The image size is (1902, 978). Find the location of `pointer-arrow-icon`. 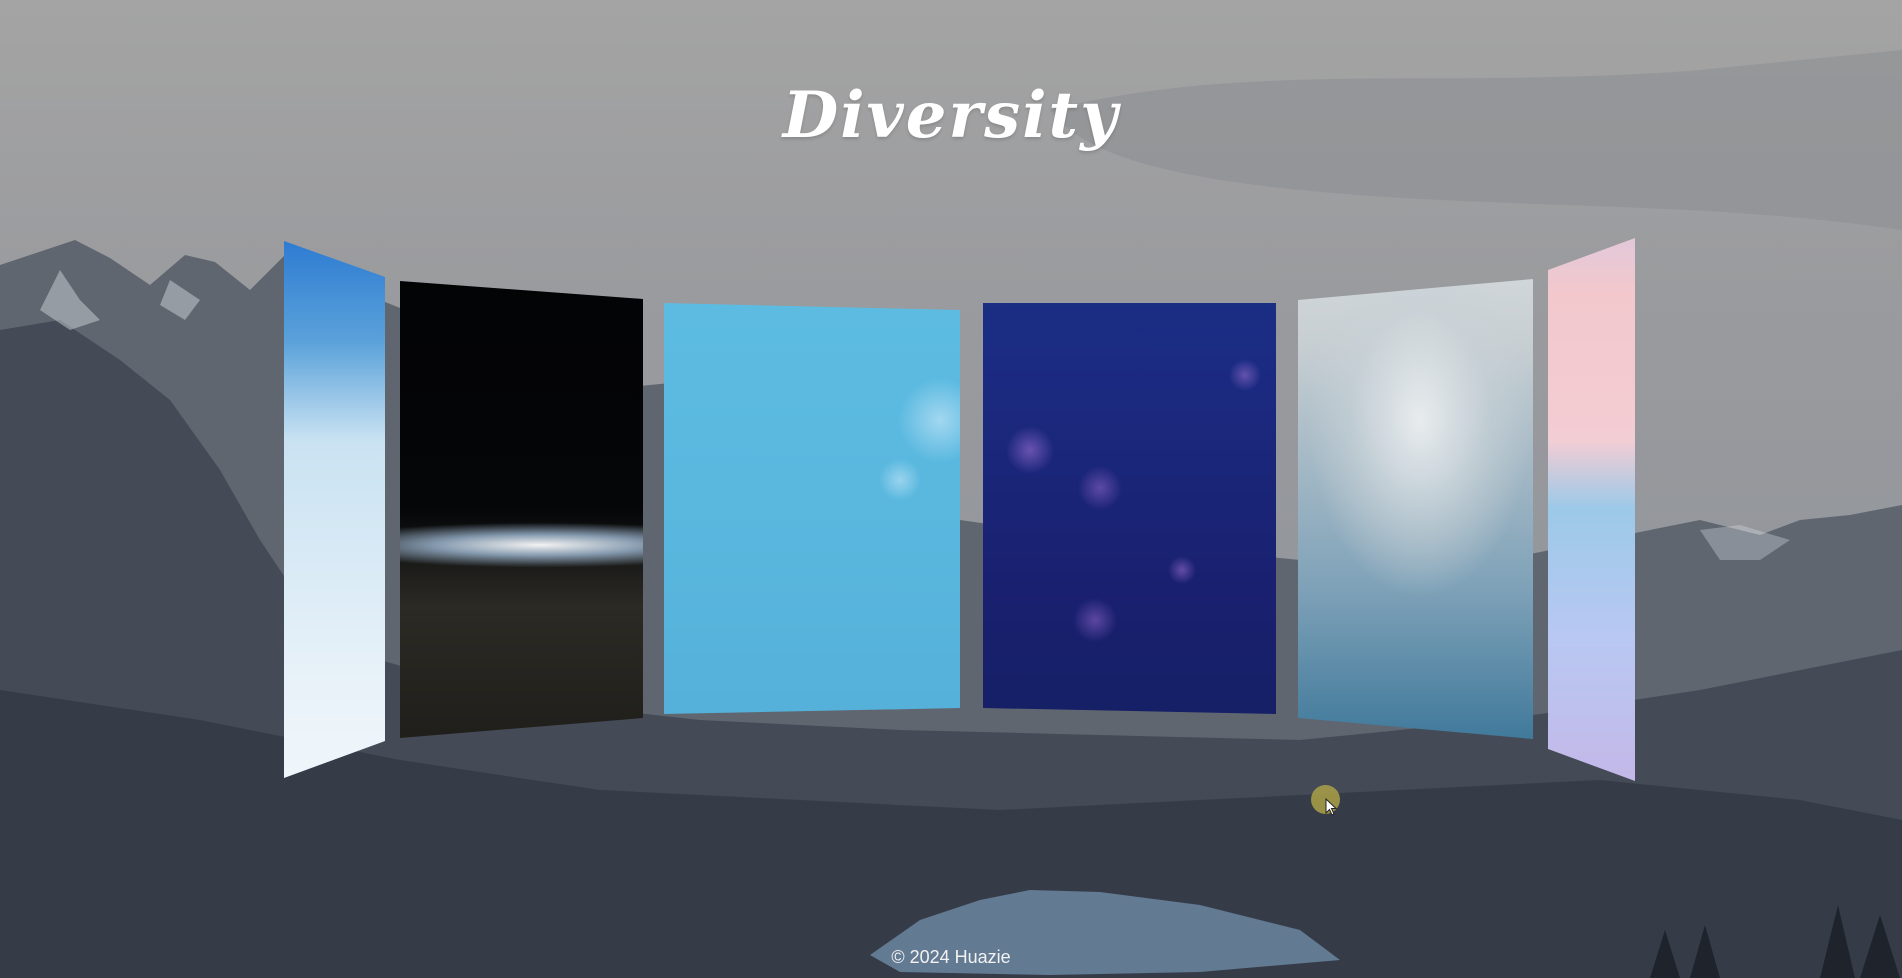

pointer-arrow-icon is located at coordinates (1331, 807).